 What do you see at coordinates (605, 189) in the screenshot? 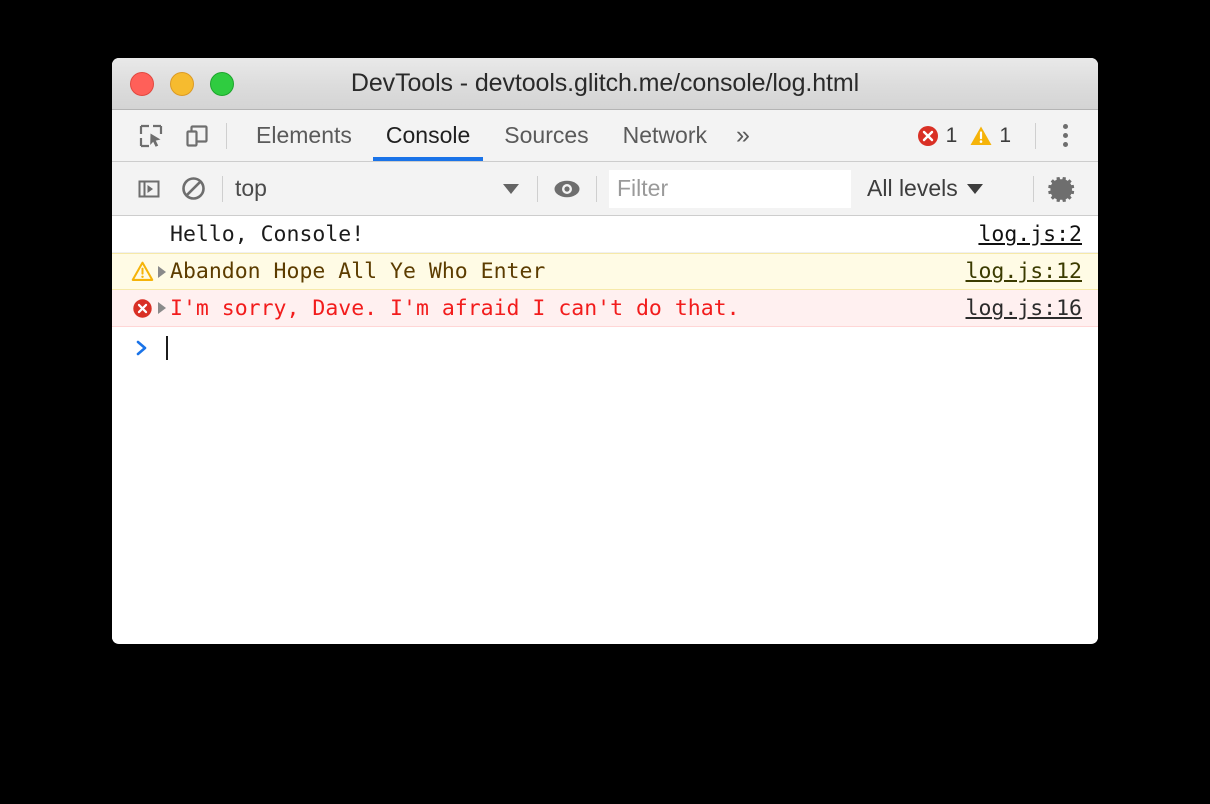
I see `console-filter-toolbar: top All levels` at bounding box center [605, 189].